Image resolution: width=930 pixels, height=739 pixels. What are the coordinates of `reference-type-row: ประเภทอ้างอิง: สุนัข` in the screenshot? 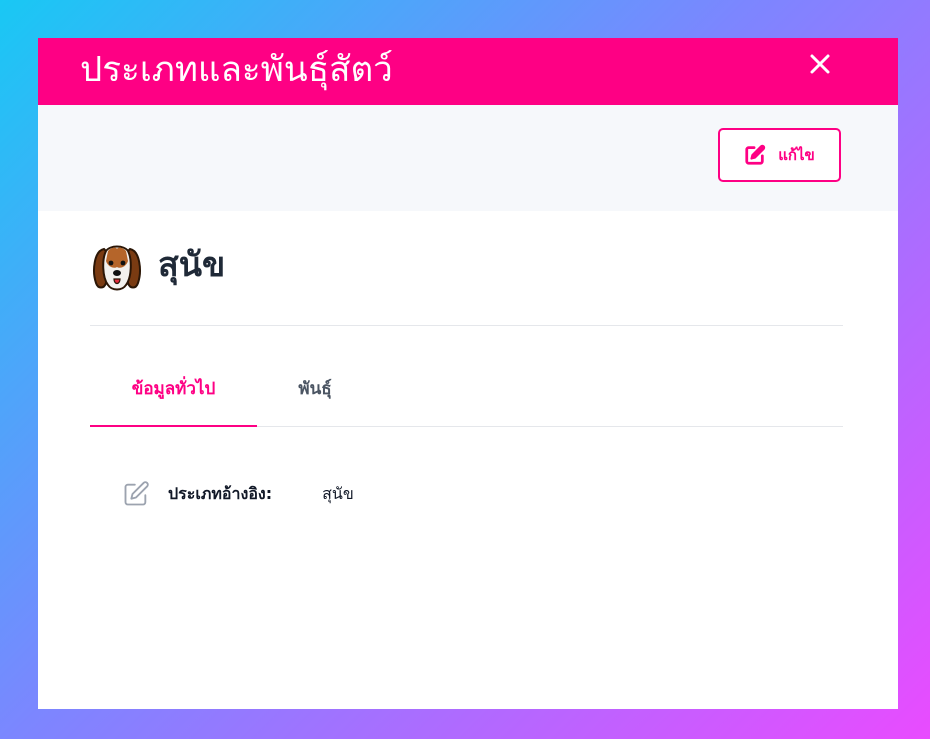 It's located at (466, 494).